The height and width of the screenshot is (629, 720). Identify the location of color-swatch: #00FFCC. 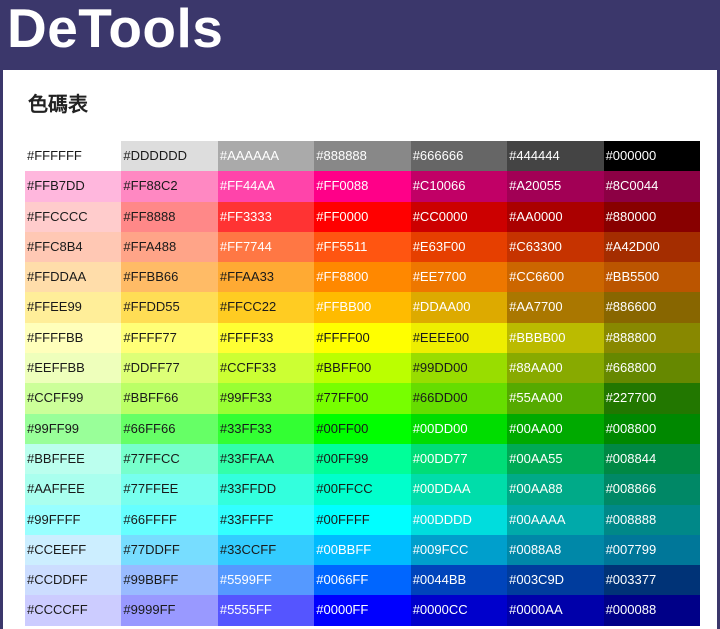
(362, 489).